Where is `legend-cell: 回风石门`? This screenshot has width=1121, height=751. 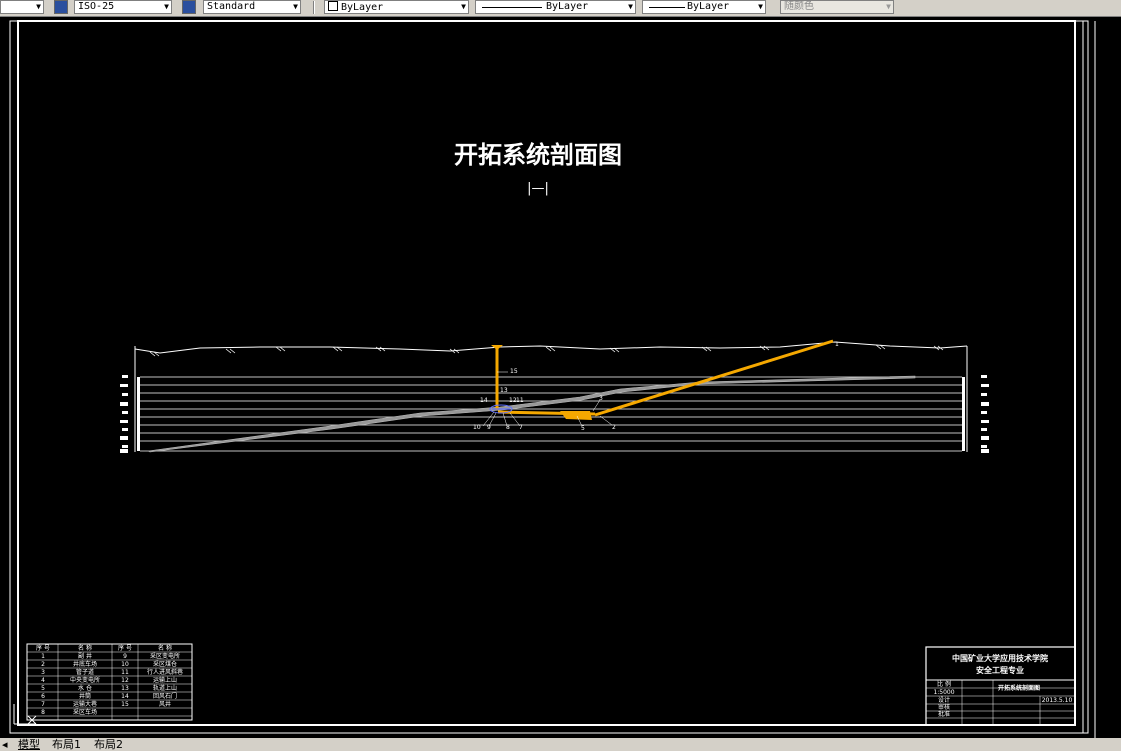
legend-cell: 回风石门 is located at coordinates (165, 696).